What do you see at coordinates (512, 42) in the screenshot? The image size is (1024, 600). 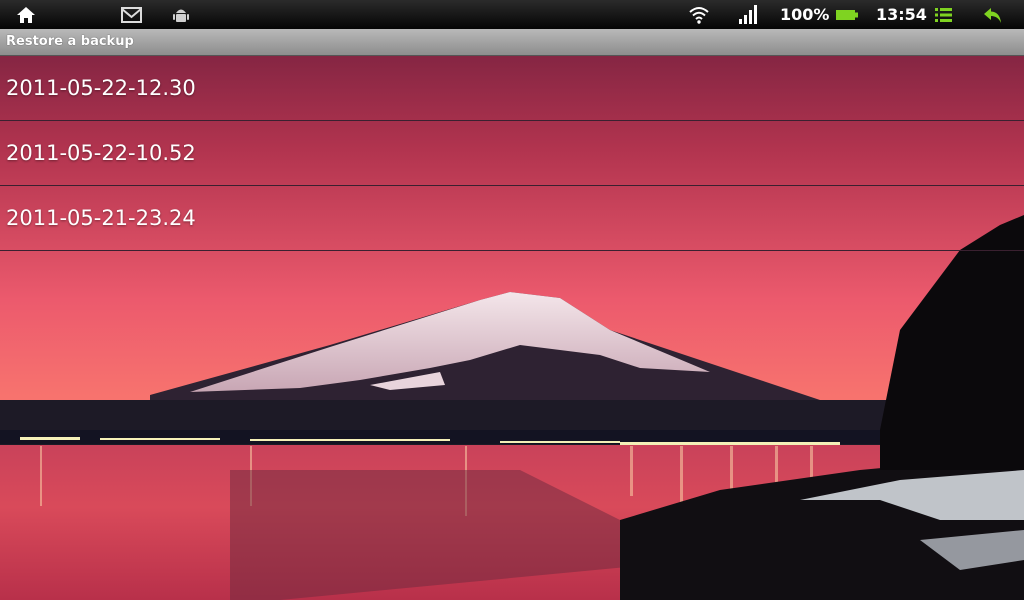 I see `title-bar: Restore a backup` at bounding box center [512, 42].